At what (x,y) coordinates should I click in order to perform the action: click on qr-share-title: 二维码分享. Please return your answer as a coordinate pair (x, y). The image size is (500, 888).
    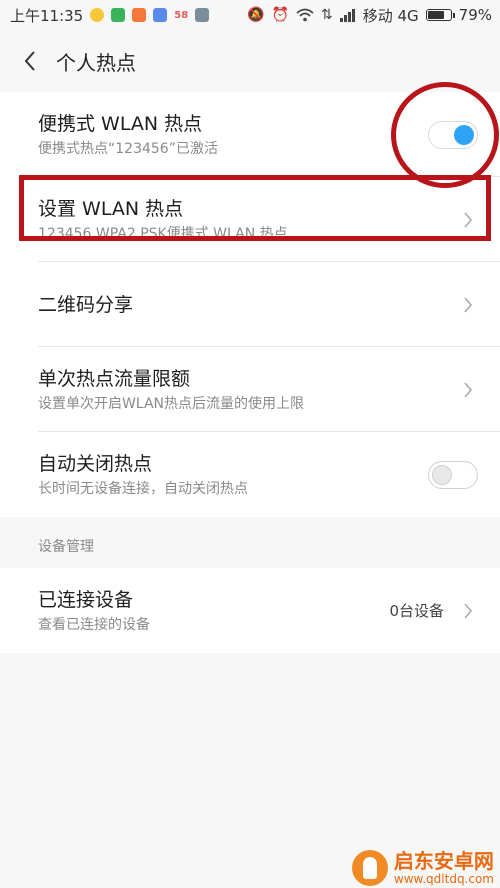
    Looking at the image, I should click on (86, 304).